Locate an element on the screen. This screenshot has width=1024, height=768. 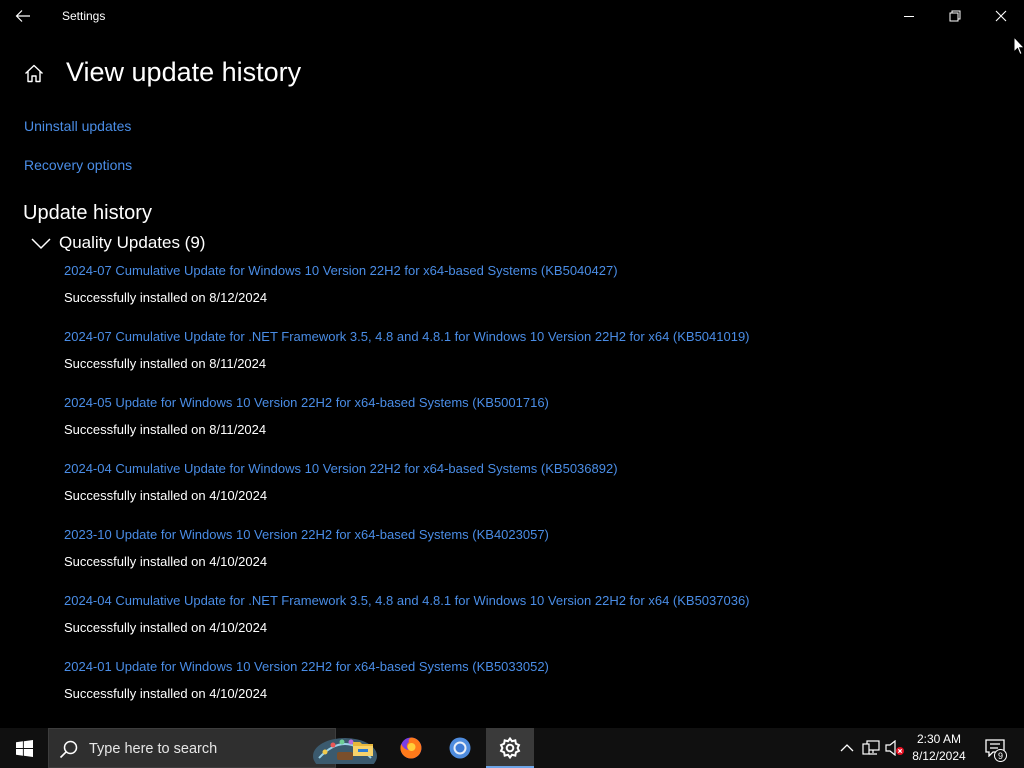
page-title: View update history is located at coordinates (184, 72).